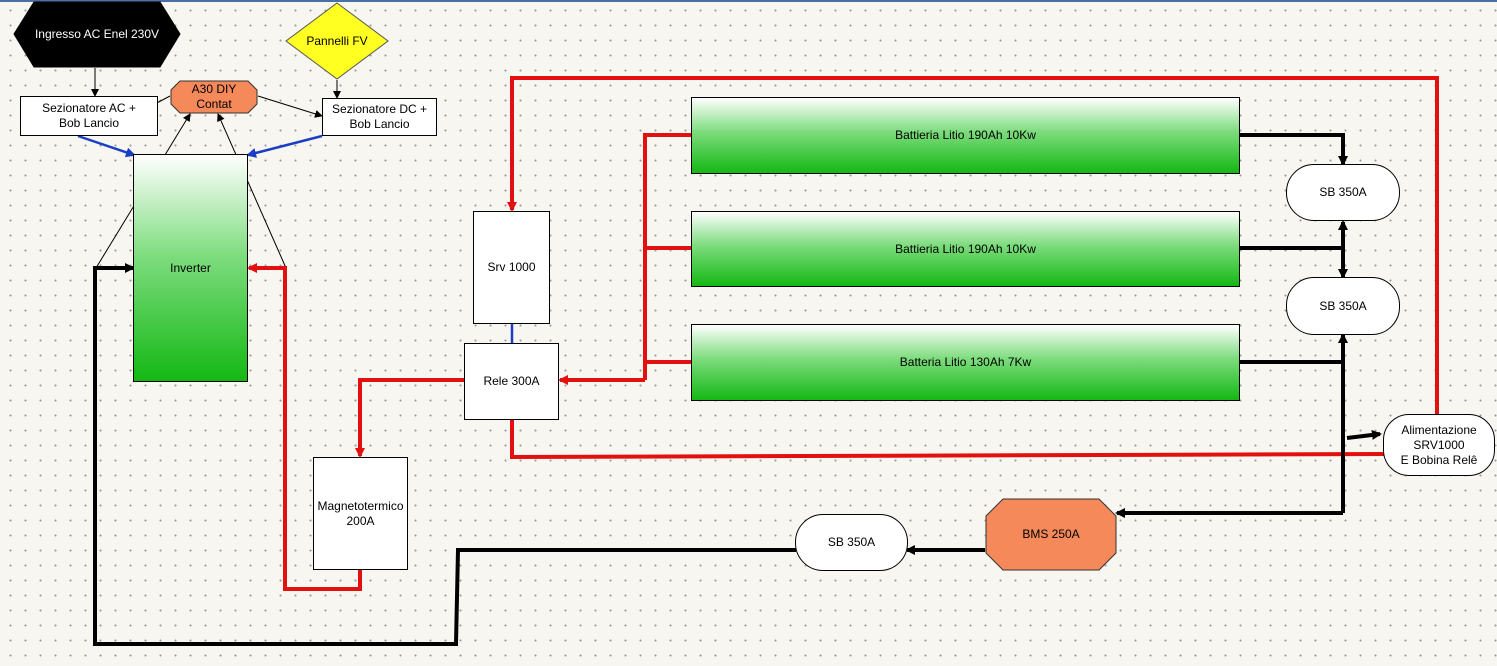  I want to click on rele-300a-node: Rele 300A, so click(511, 381).